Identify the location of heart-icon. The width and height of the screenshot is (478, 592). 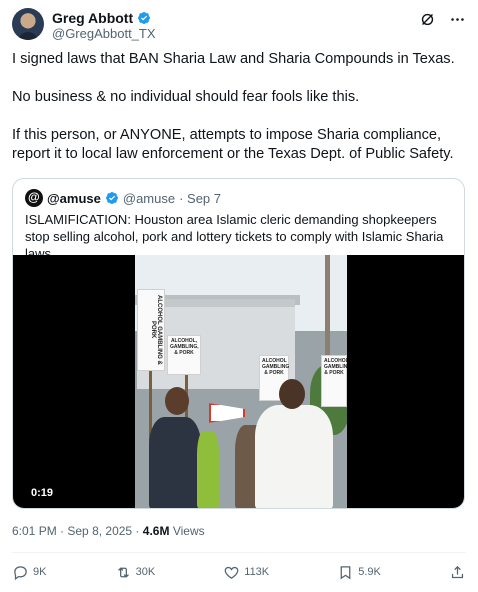
(231, 572).